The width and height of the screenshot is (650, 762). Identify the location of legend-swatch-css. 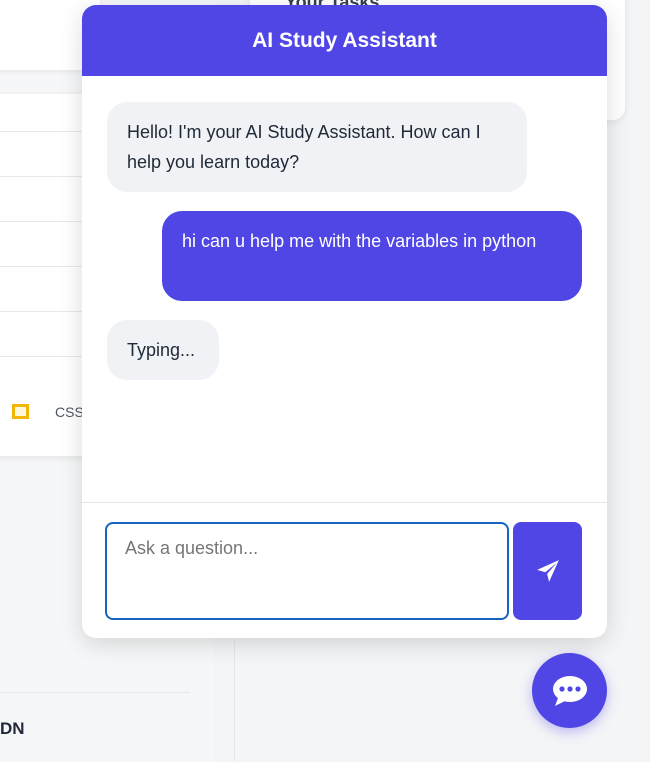
(20, 411).